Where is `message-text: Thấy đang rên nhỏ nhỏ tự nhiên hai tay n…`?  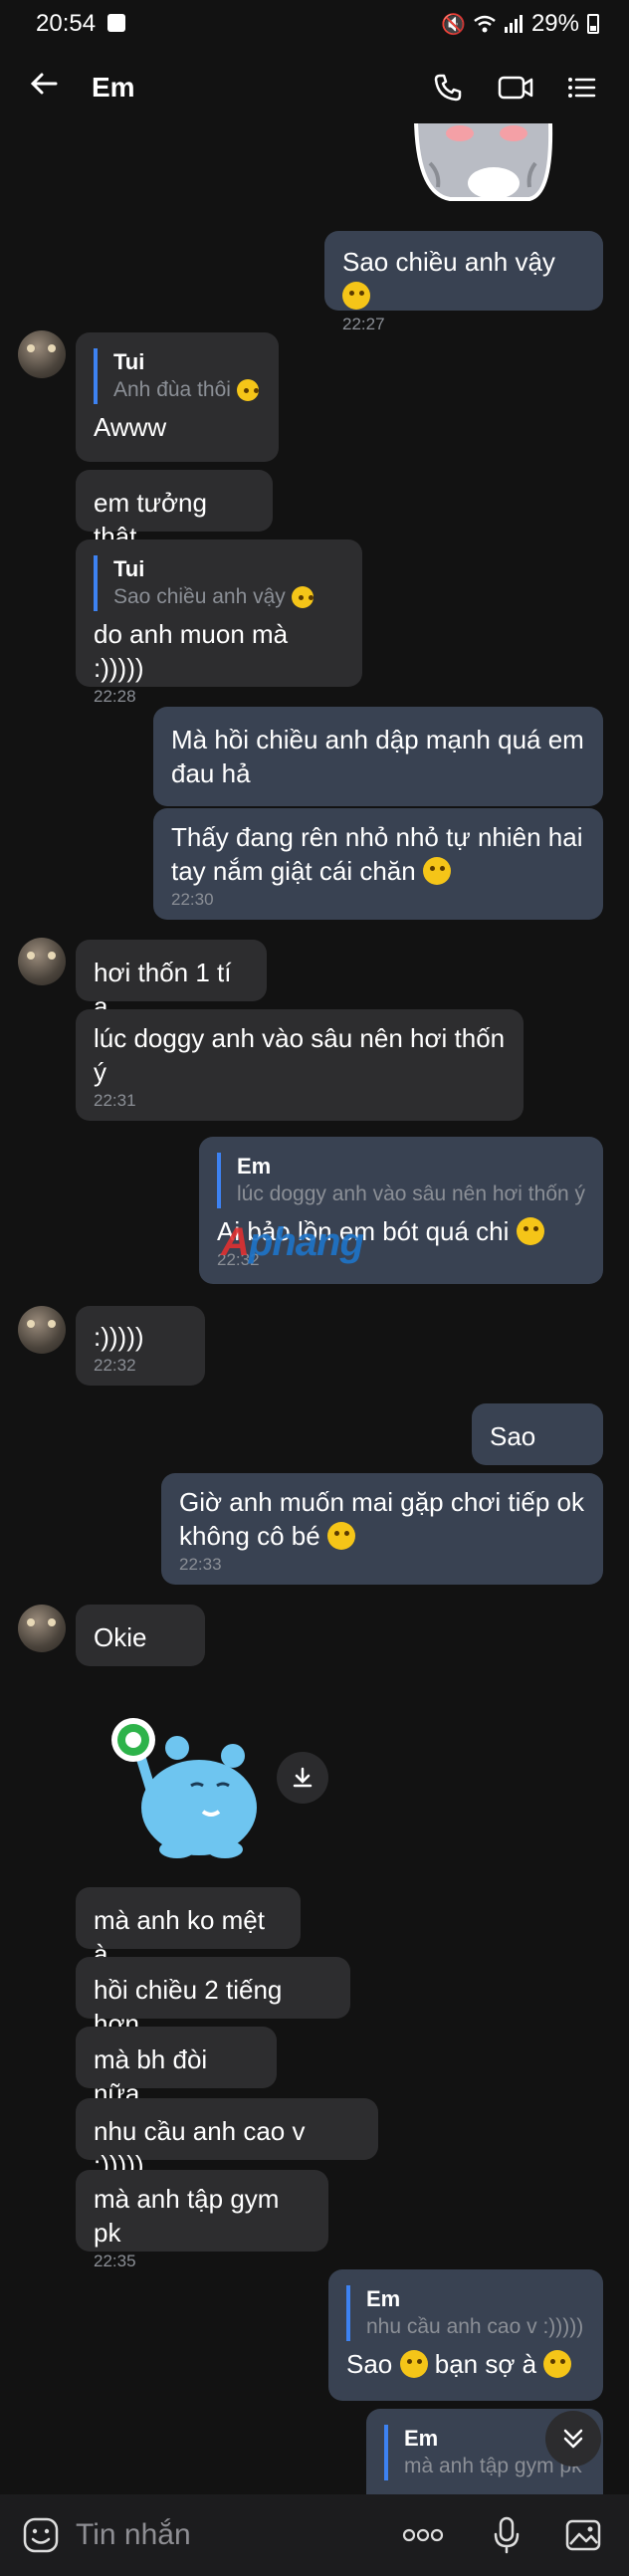
message-text: Thấy đang rên nhỏ nhỏ tự nhiên hai tay n… is located at coordinates (377, 854).